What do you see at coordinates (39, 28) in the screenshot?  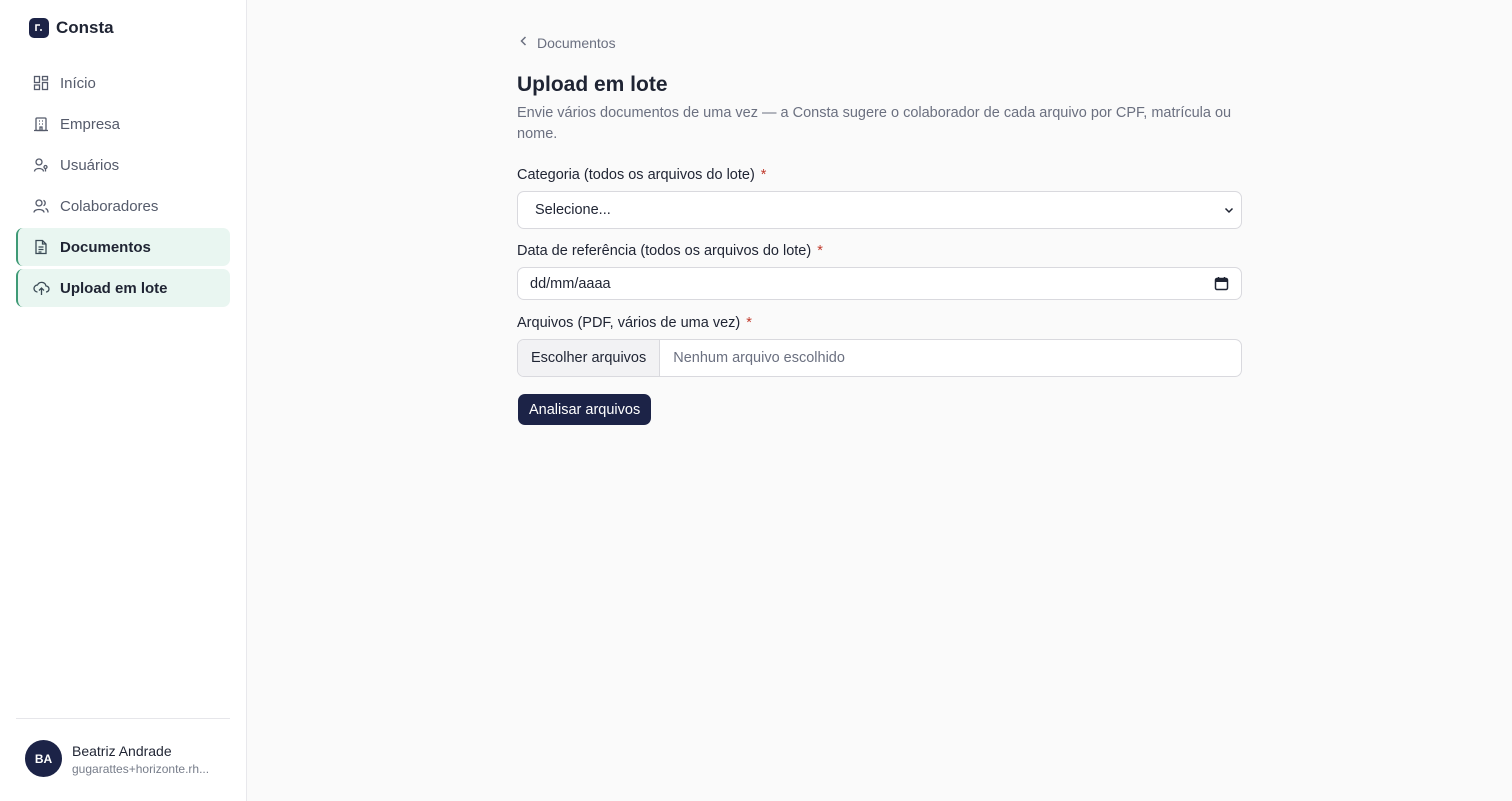 I see `consta-logo-icon` at bounding box center [39, 28].